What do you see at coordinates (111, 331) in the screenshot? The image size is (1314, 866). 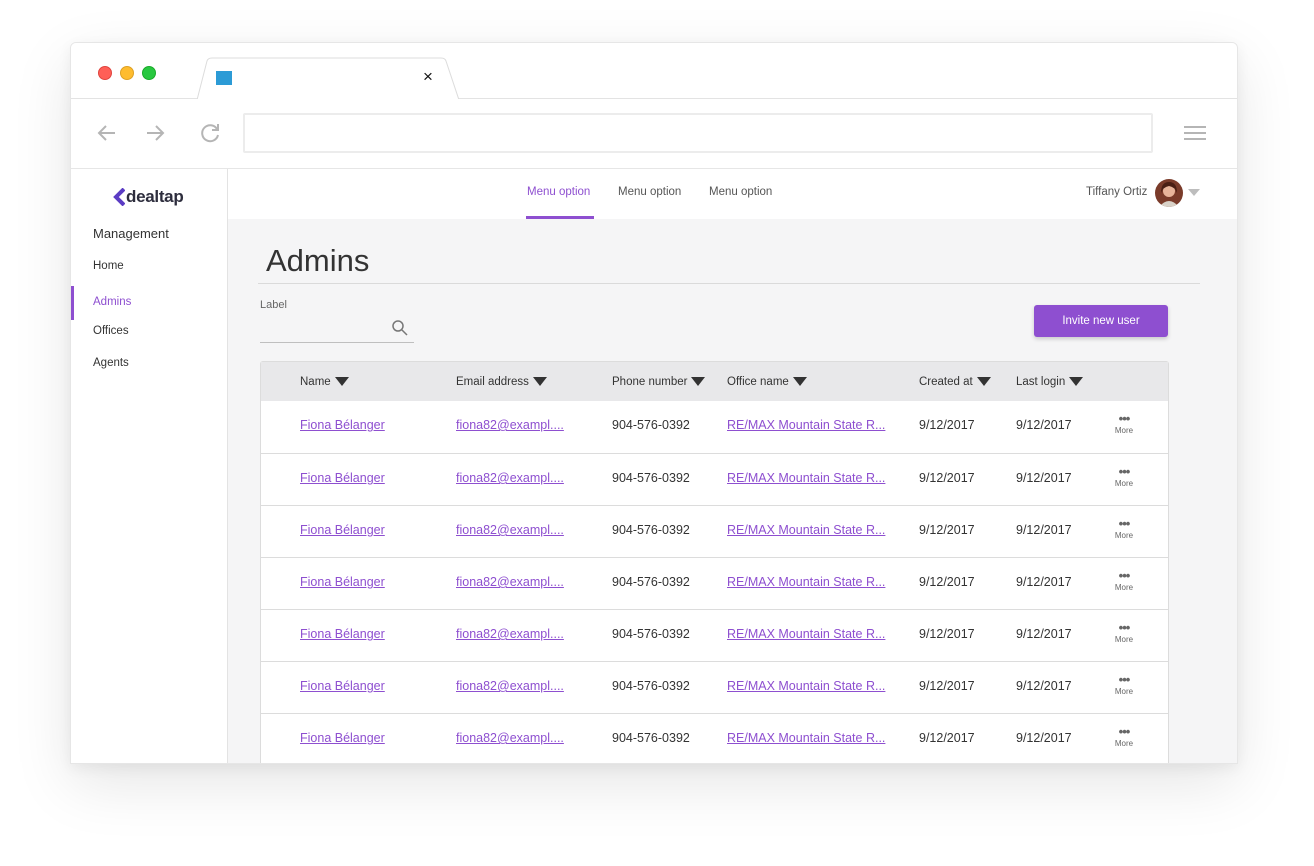 I see `sidebar-item-offices: Offices` at bounding box center [111, 331].